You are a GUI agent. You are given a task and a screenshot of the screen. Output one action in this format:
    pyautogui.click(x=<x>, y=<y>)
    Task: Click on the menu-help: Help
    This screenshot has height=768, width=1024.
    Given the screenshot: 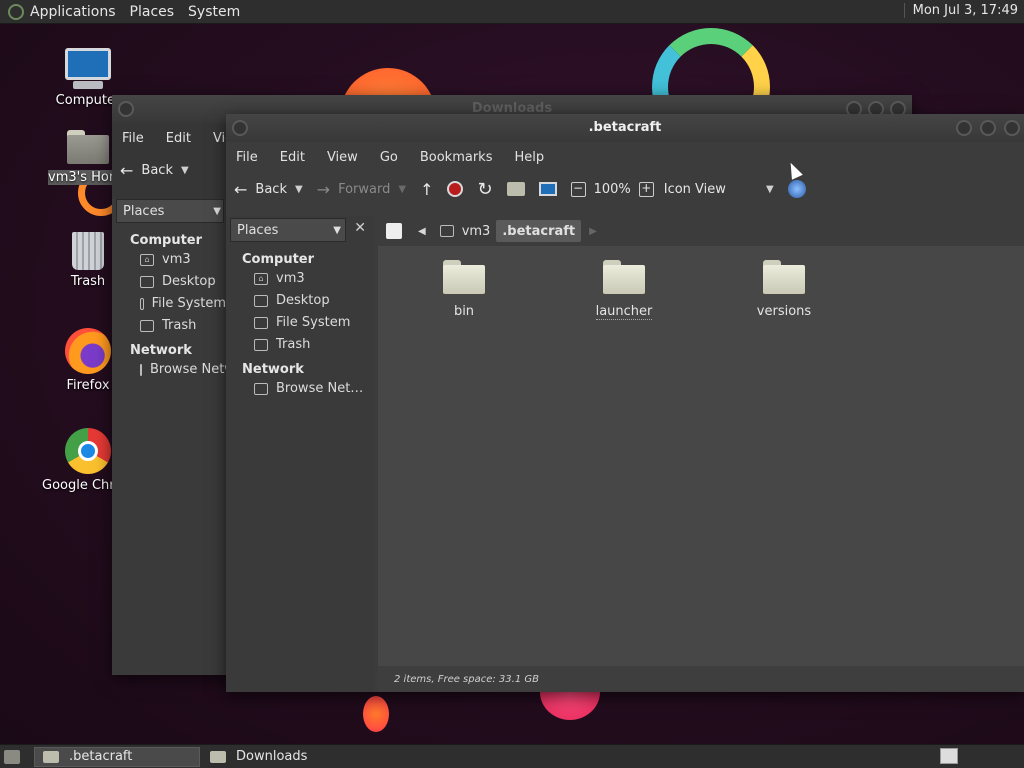 What is the action you would take?
    pyautogui.click(x=529, y=157)
    